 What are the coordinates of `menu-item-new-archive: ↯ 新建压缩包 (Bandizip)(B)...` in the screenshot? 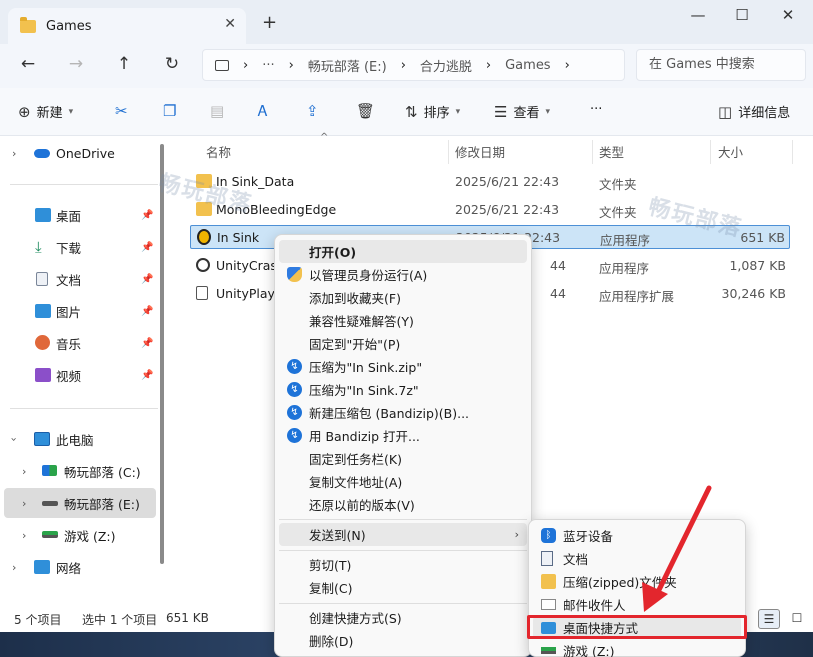 It's located at (403, 412).